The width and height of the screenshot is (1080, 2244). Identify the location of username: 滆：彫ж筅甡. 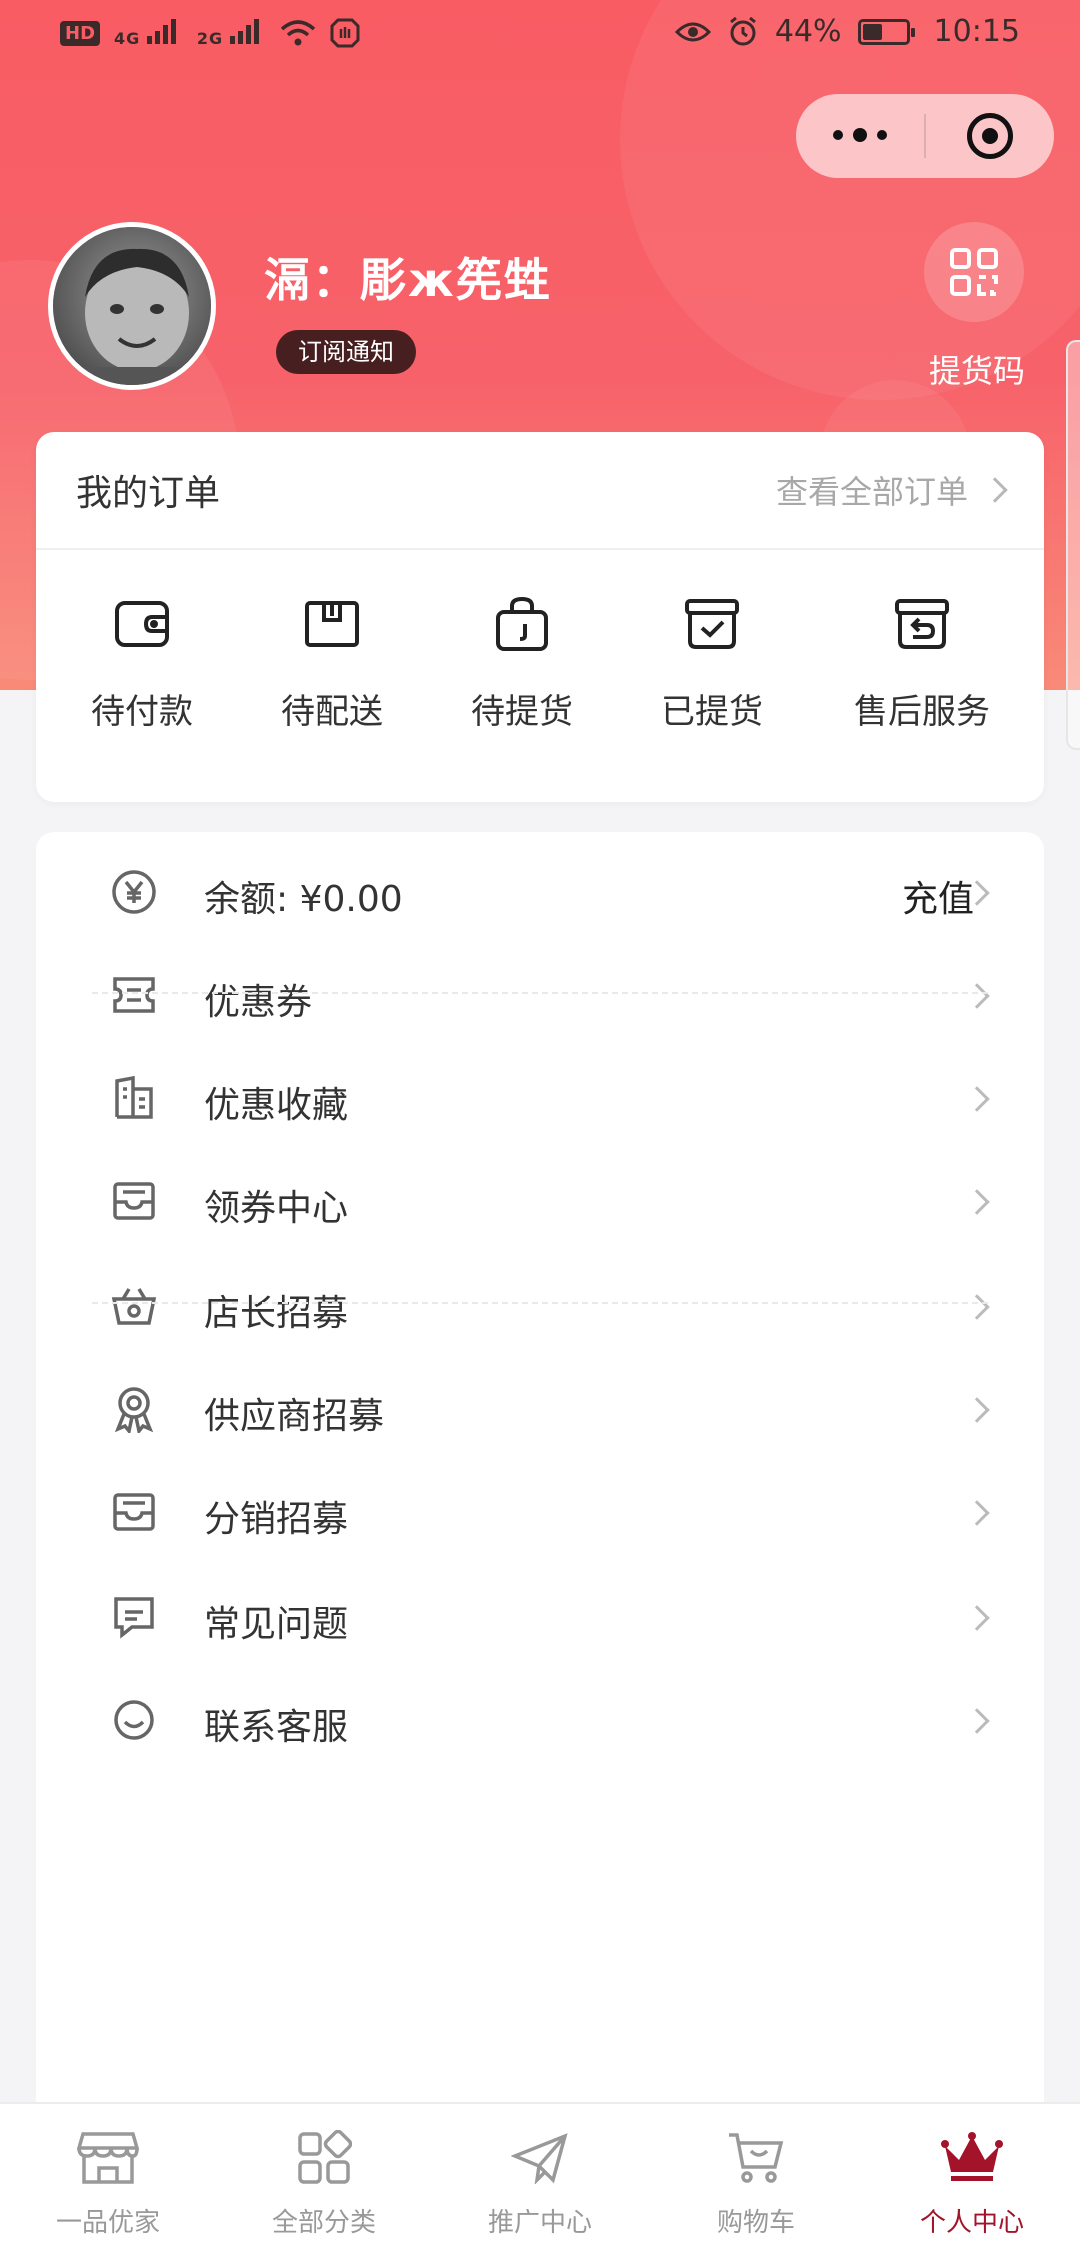
(408, 280).